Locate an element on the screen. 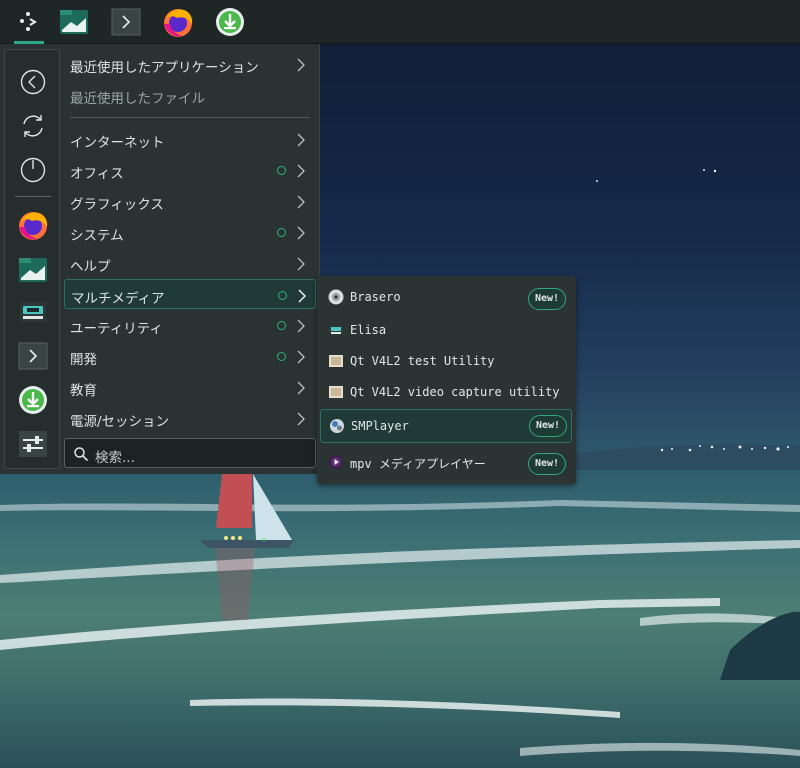  app-mpv: mpv メディアプレイヤー New! is located at coordinates (446, 462).